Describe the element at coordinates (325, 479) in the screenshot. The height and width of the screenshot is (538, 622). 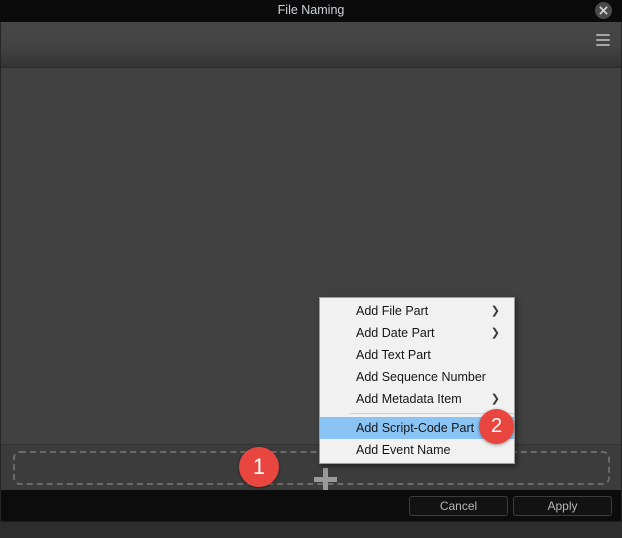
I see `plus-icon` at that location.